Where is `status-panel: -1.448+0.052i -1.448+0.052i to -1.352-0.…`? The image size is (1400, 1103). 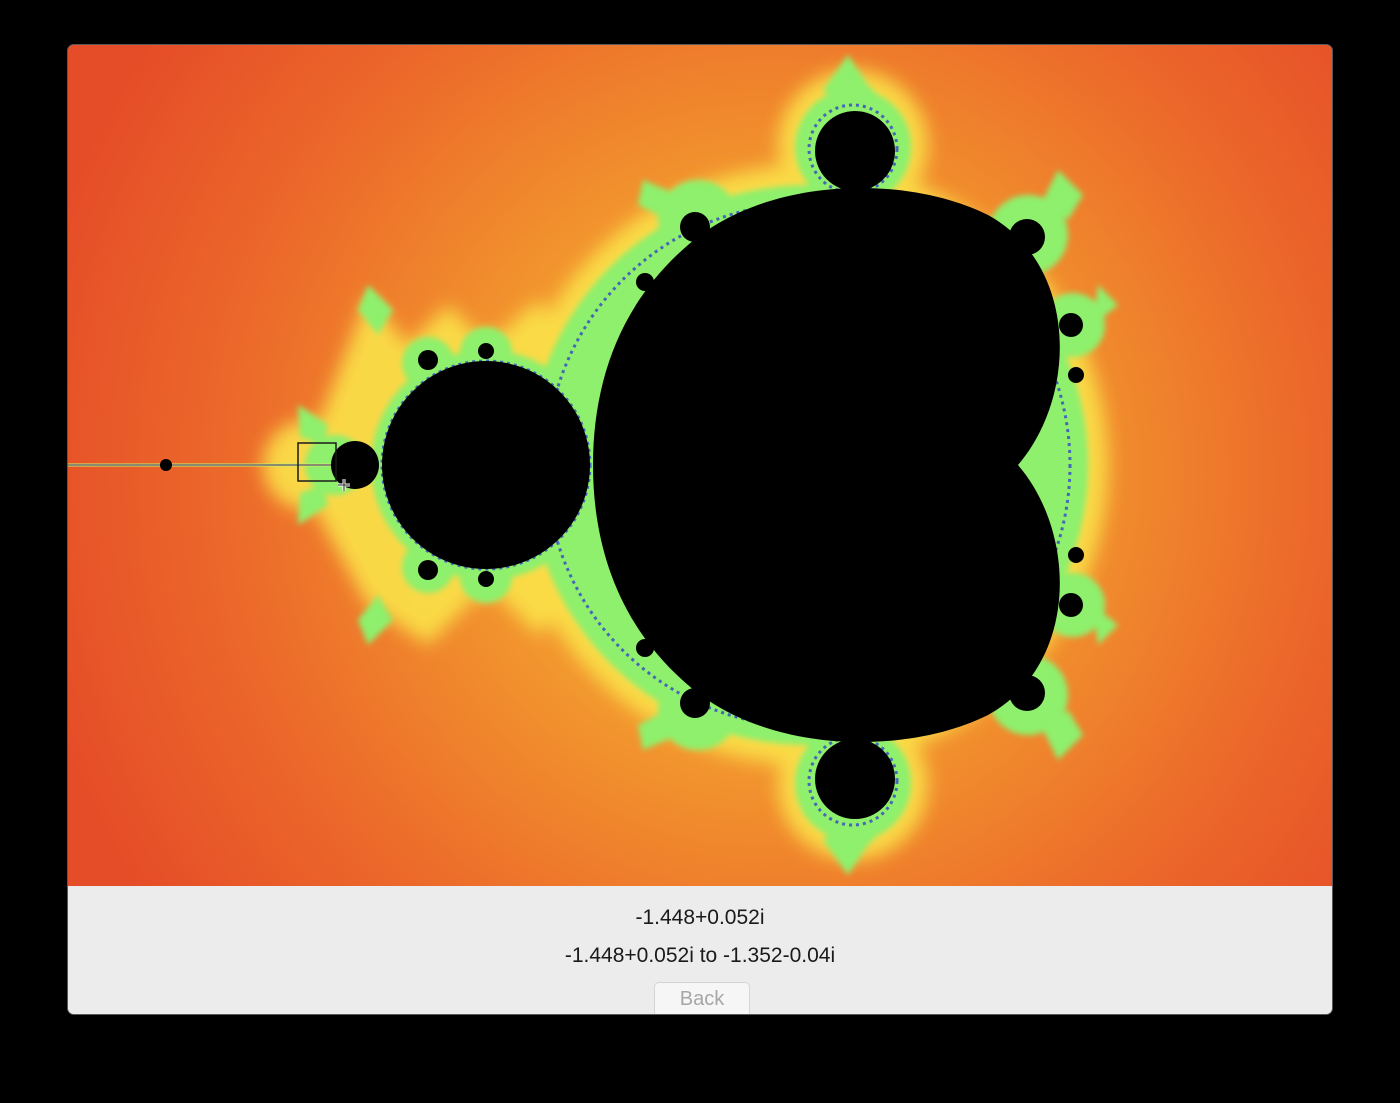
status-panel: -1.448+0.052i -1.448+0.052i to -1.352-0.… is located at coordinates (700, 950).